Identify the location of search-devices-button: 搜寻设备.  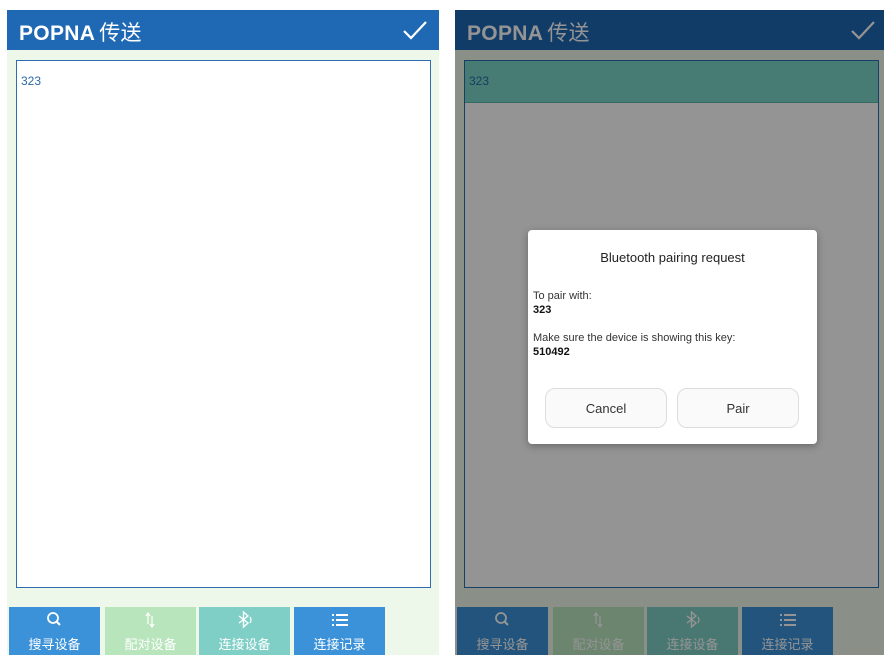
(54, 631).